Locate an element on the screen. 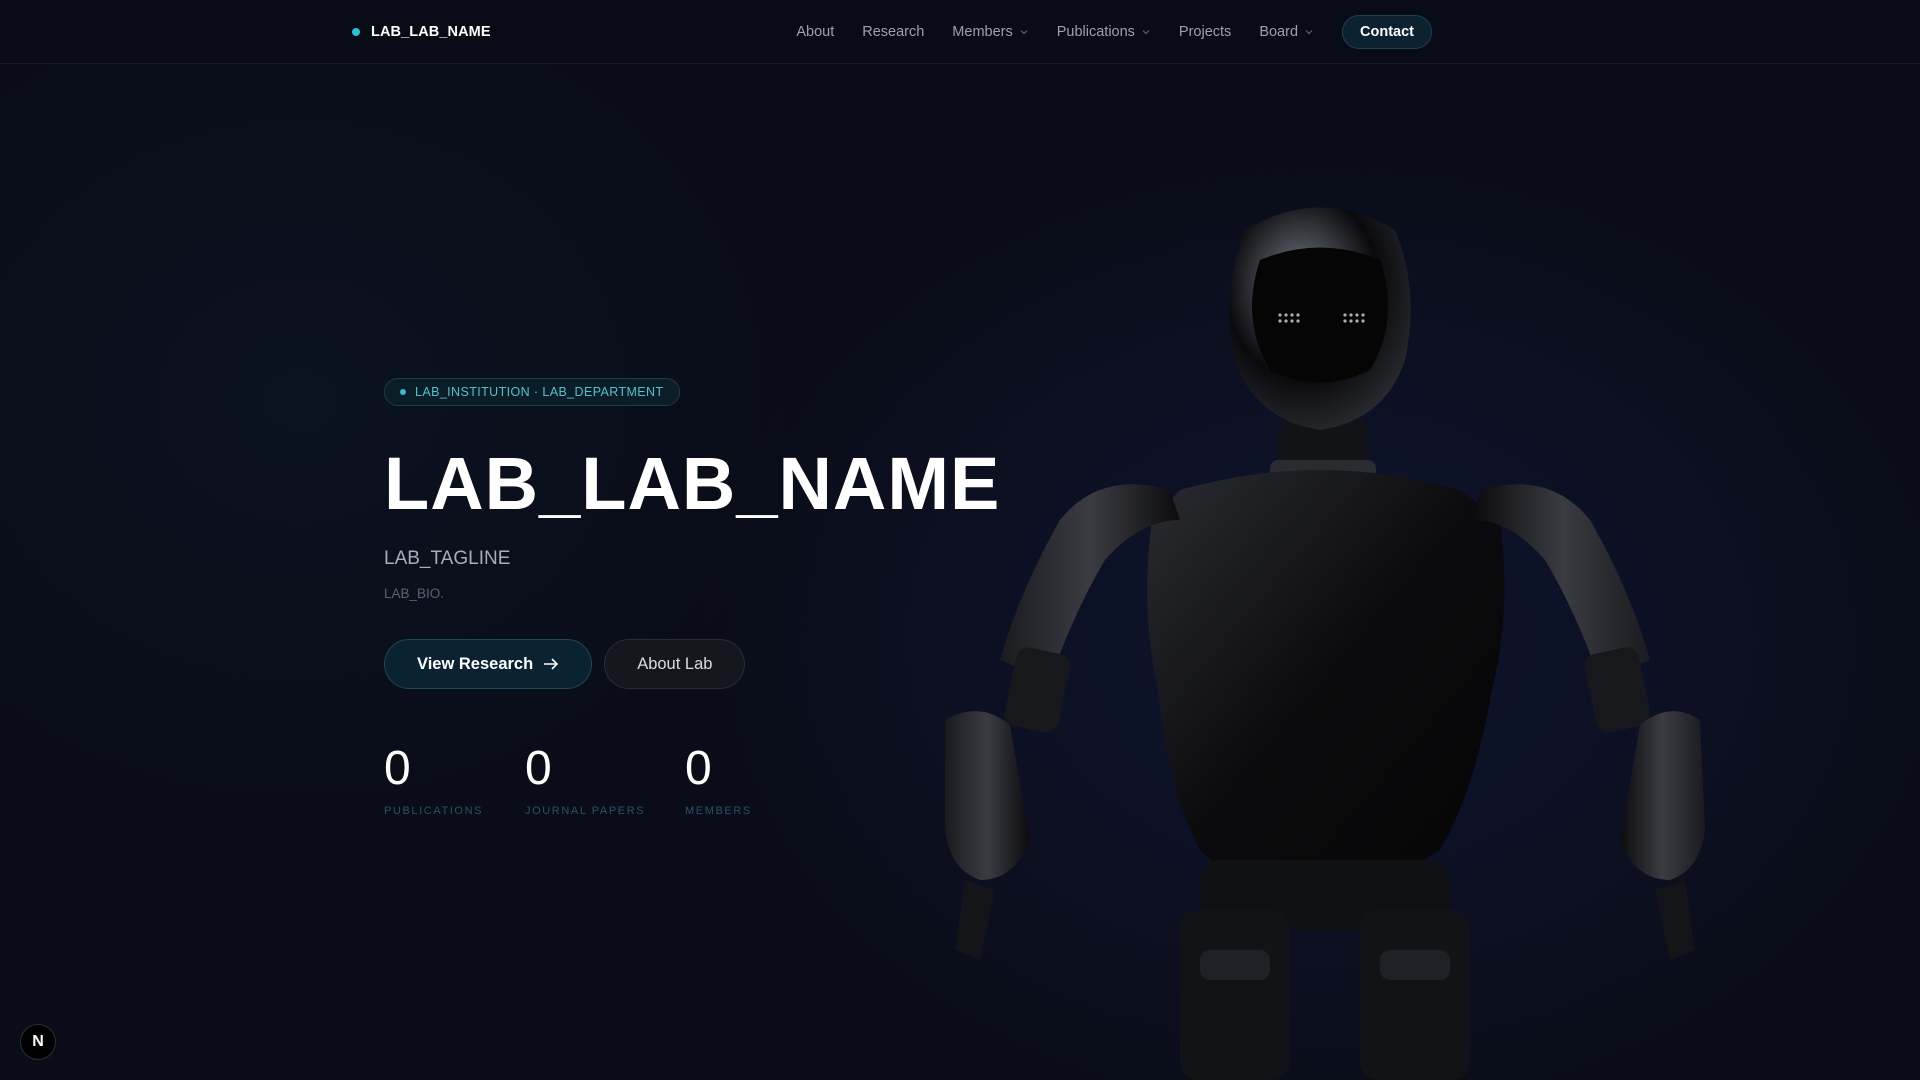 This screenshot has height=1080, width=1920. nav-link-publications: Publications is located at coordinates (1104, 32).